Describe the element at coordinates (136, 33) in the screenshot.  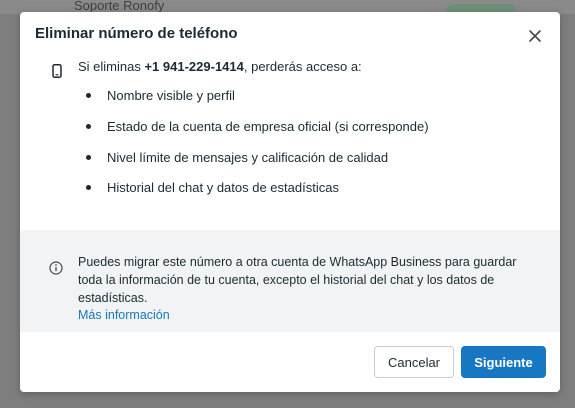
I see `dialog-title: Eliminar número de teléfono` at that location.